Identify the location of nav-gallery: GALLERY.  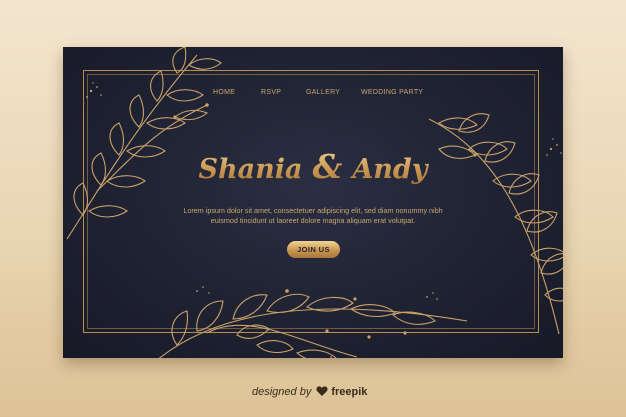
(323, 92).